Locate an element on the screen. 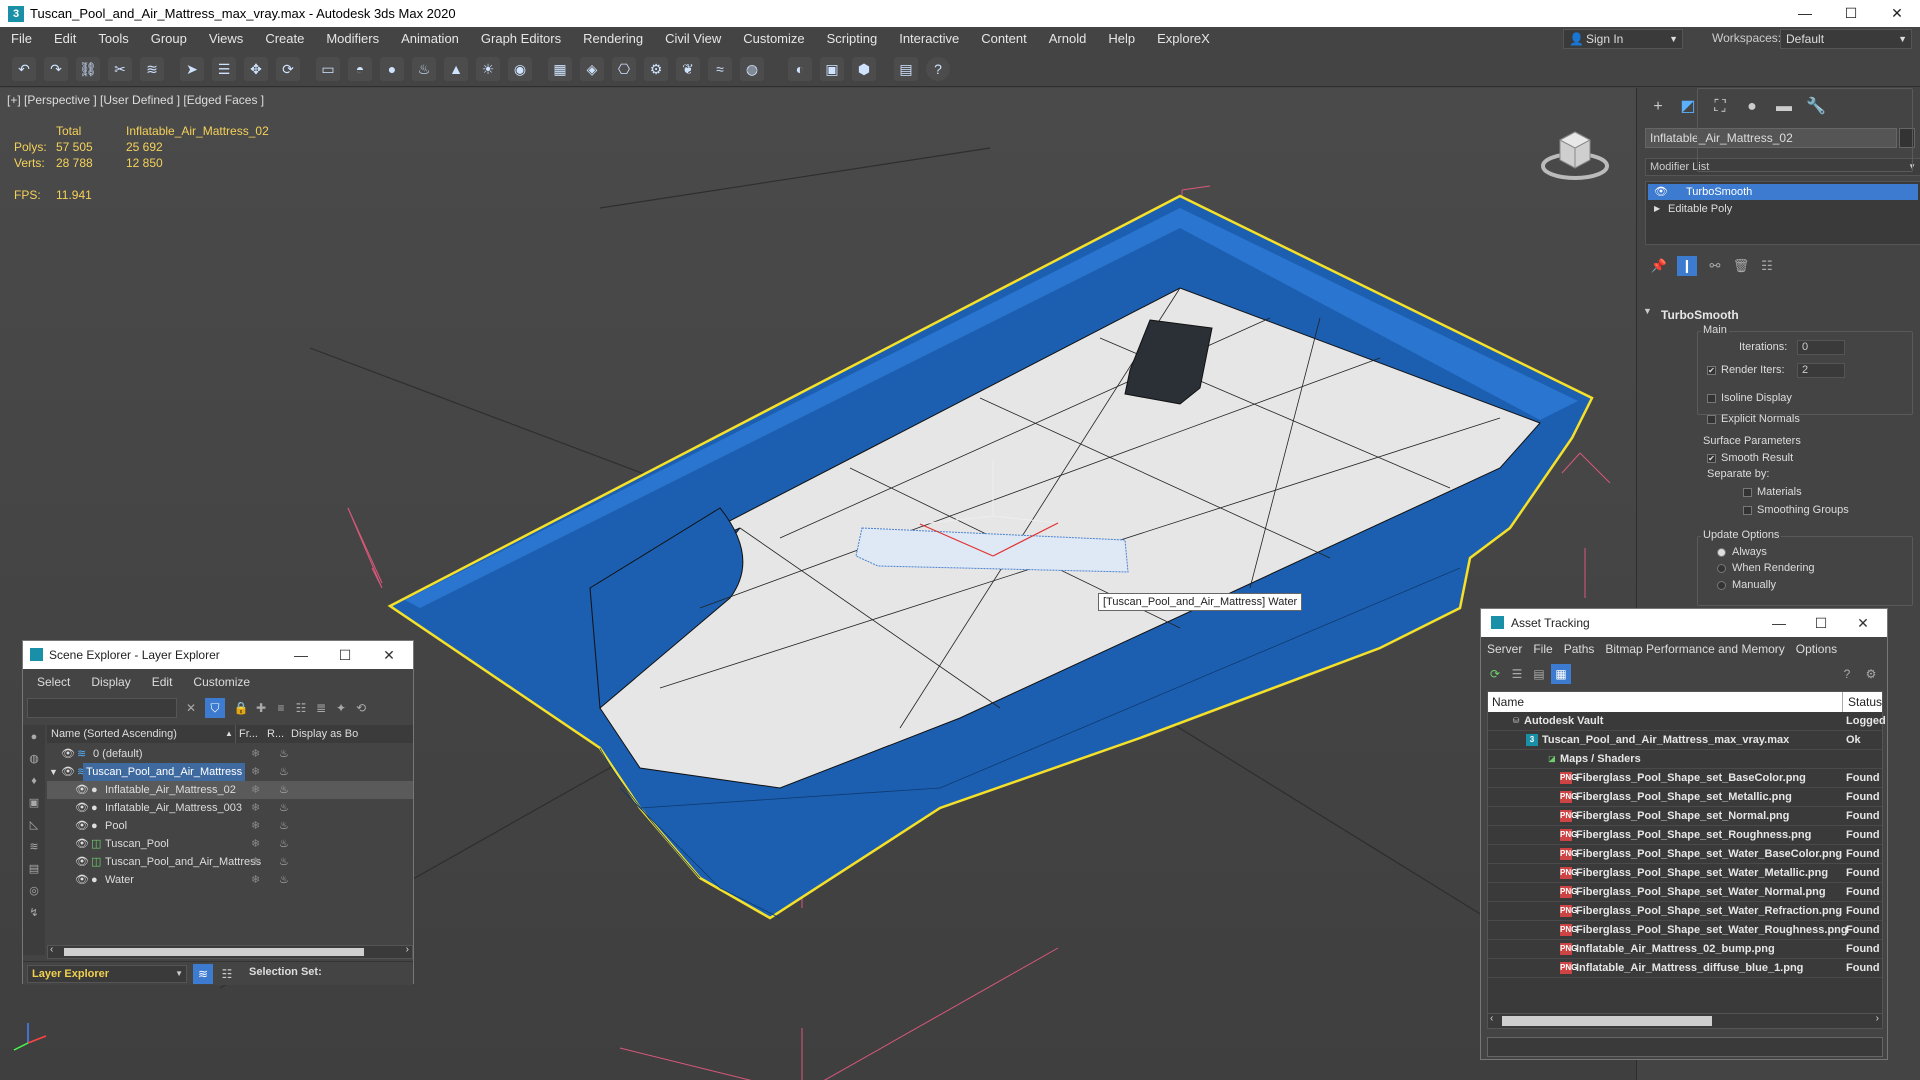 This screenshot has width=1920, height=1080. select-link-icon: ⛓ is located at coordinates (88, 69).